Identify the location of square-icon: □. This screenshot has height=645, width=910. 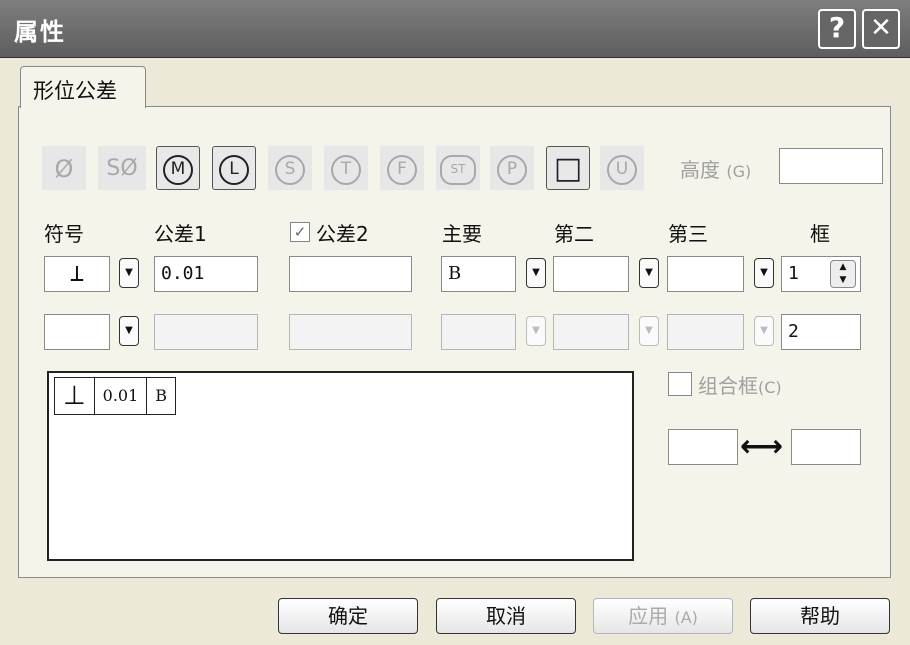
(568, 168).